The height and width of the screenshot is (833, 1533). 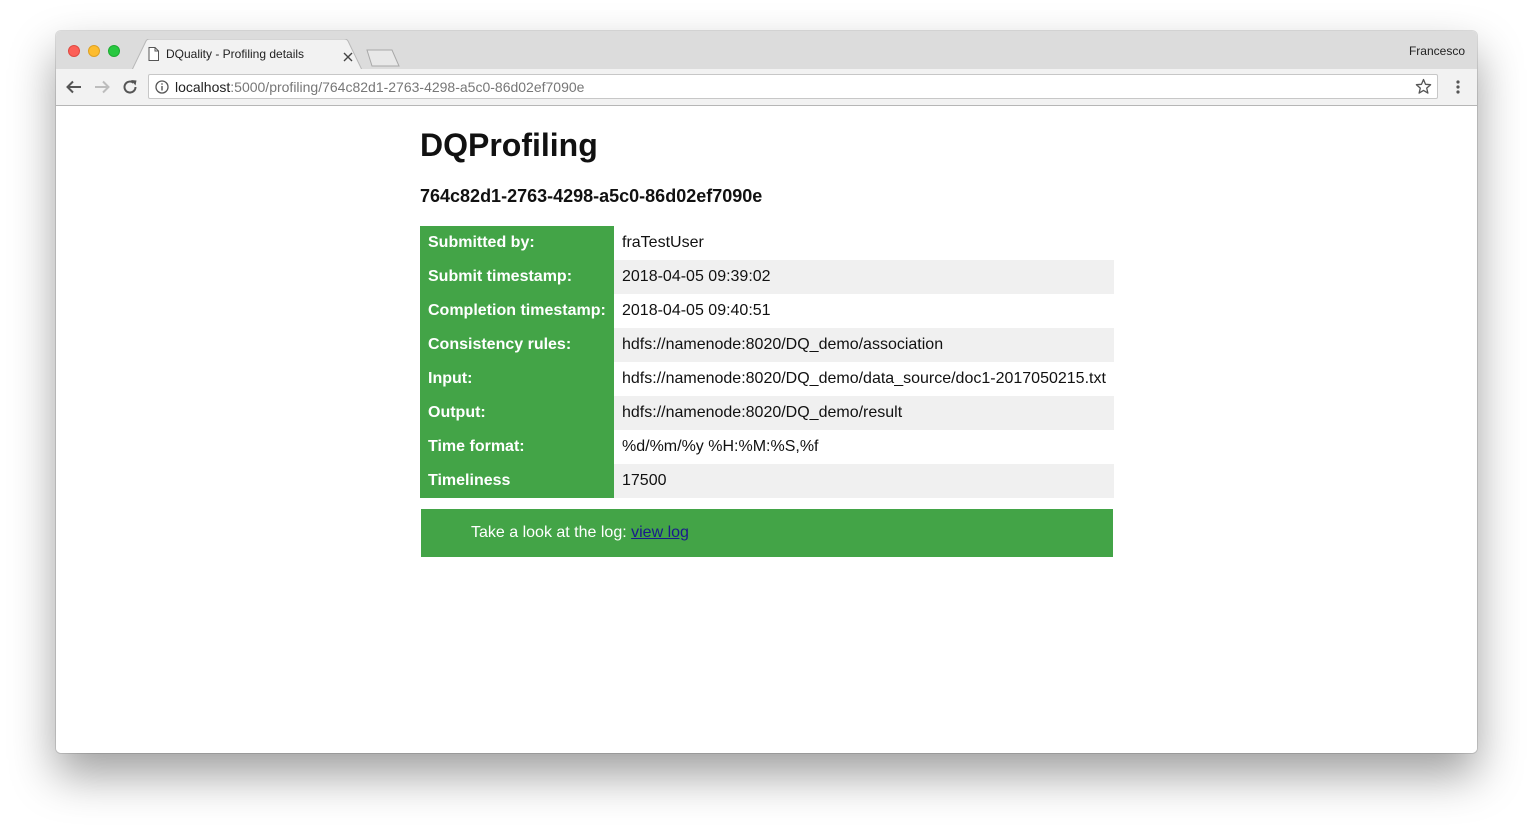 I want to click on star-icon, so click(x=1423, y=89).